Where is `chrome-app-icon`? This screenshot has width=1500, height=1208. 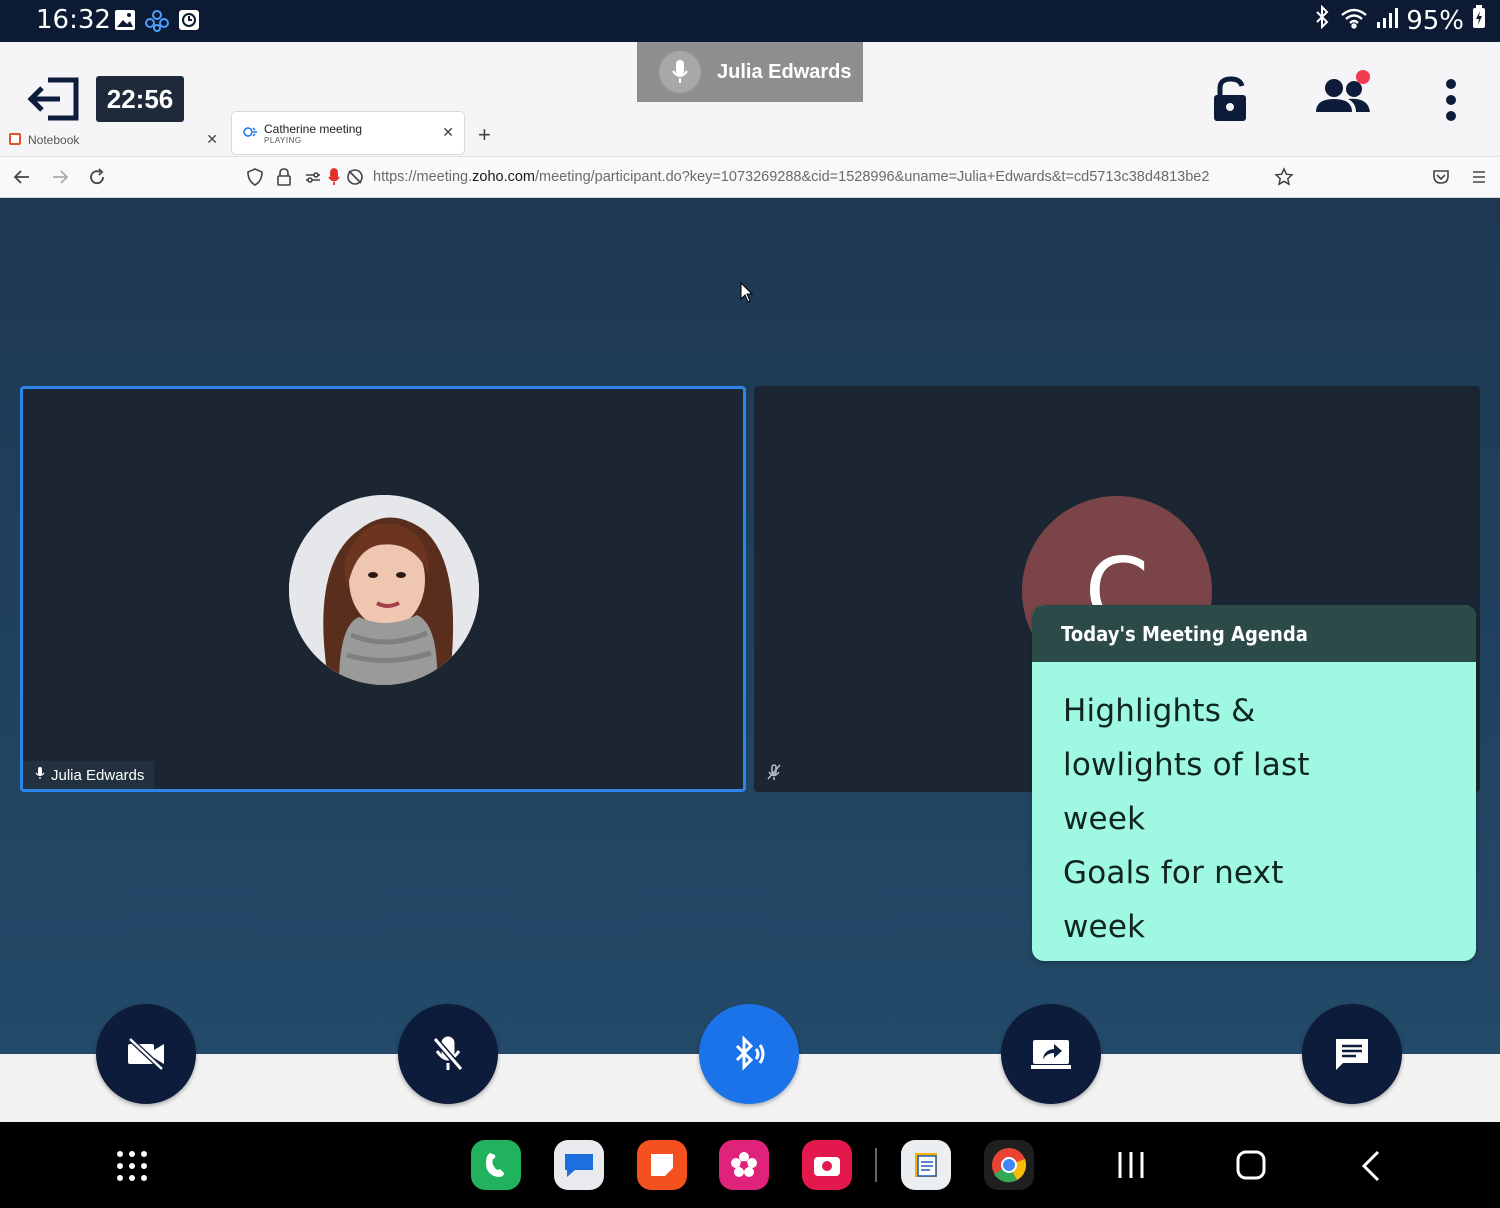 chrome-app-icon is located at coordinates (1009, 1165).